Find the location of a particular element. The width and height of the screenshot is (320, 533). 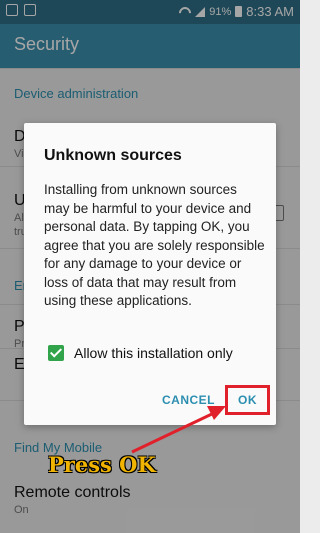

allow-once-option: Allow this installation only is located at coordinates (140, 353).